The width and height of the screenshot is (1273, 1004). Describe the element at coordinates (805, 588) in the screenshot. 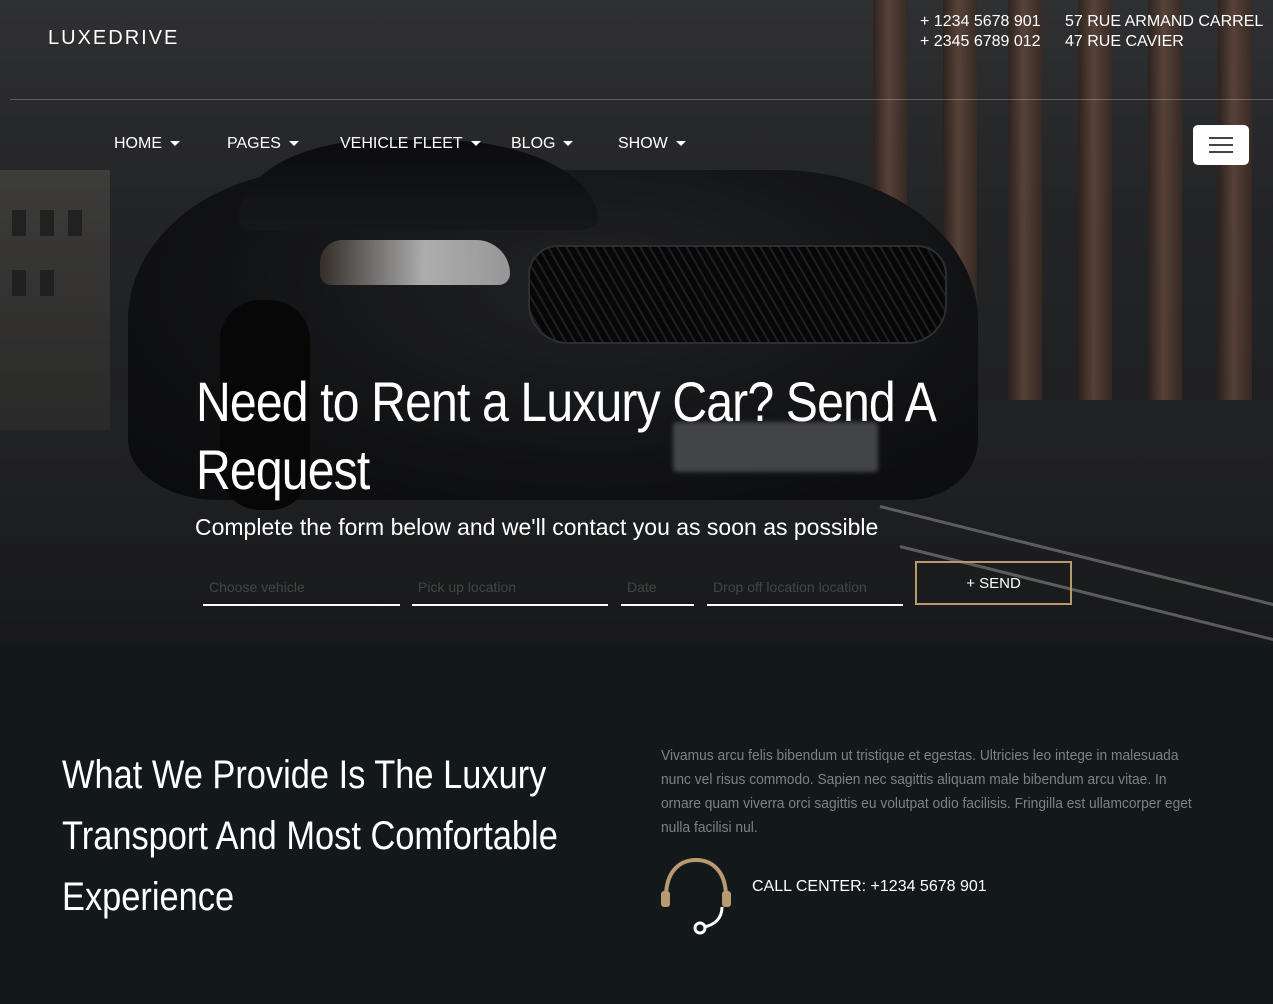

I see `dropoff-location-field` at that location.